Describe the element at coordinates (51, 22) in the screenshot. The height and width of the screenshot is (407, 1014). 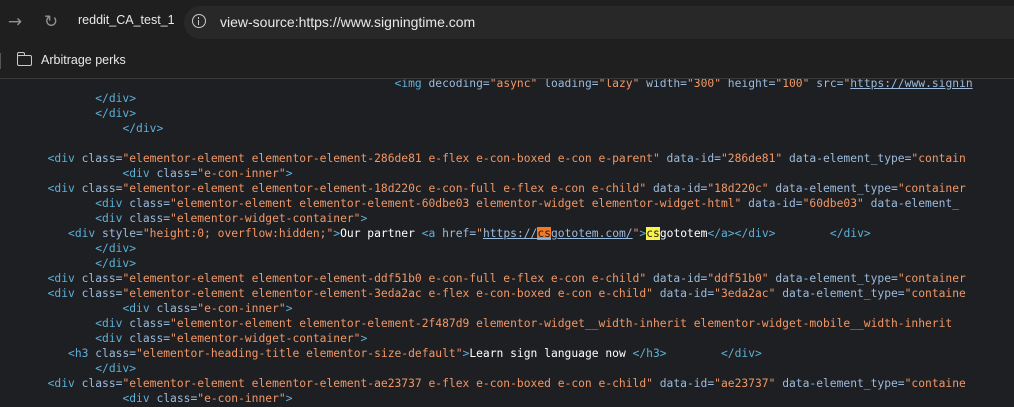
I see `reload-icon: ↻` at that location.